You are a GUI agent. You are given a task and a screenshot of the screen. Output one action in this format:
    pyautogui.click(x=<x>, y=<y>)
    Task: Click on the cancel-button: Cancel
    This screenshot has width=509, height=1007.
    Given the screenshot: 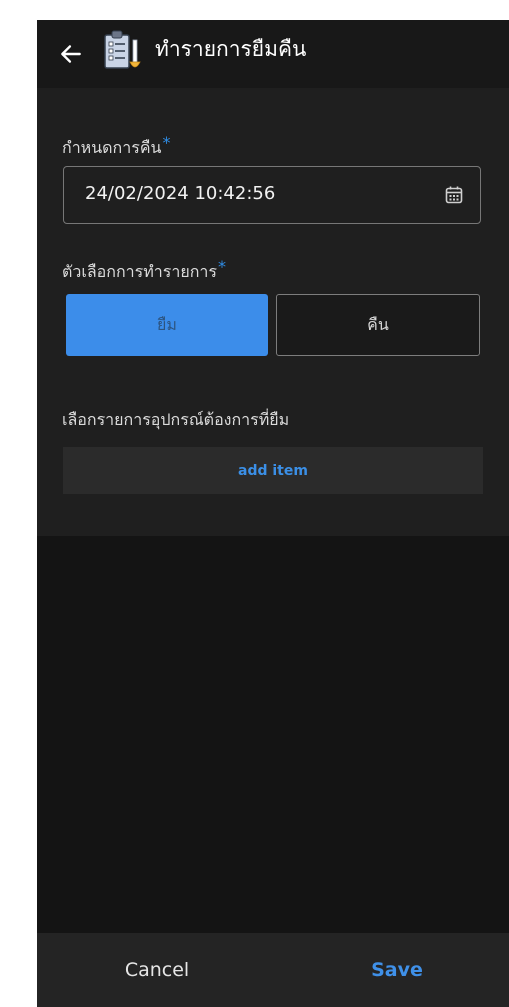 What is the action you would take?
    pyautogui.click(x=157, y=970)
    